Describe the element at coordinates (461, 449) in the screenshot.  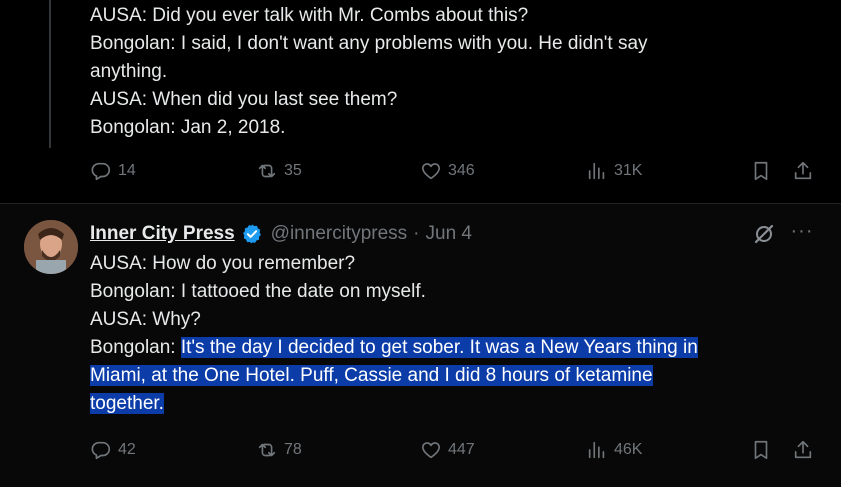
I see `like-count: 447` at that location.